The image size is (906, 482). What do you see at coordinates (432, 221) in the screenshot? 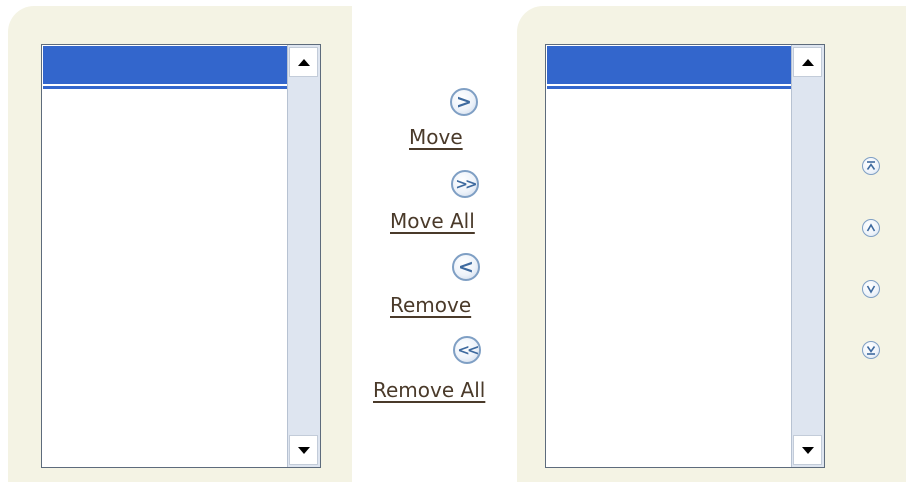
I see `move-all-link: Move All` at bounding box center [432, 221].